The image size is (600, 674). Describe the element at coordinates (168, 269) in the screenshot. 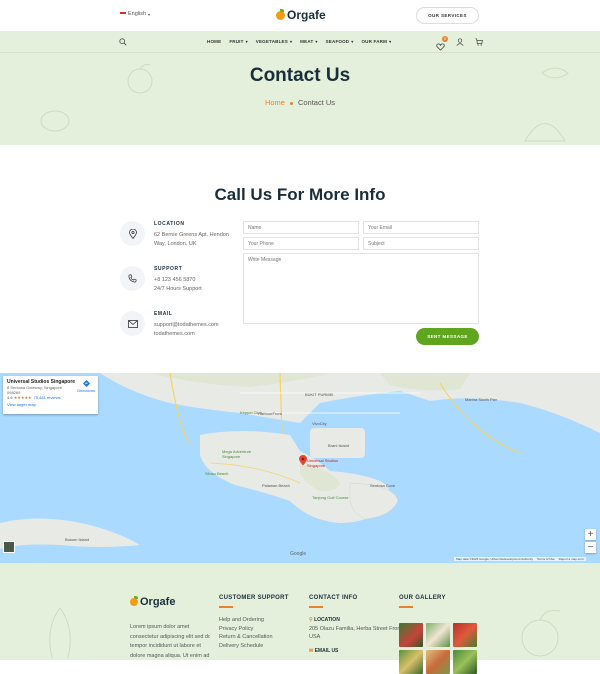

I see `support-title: SUPPORT` at that location.